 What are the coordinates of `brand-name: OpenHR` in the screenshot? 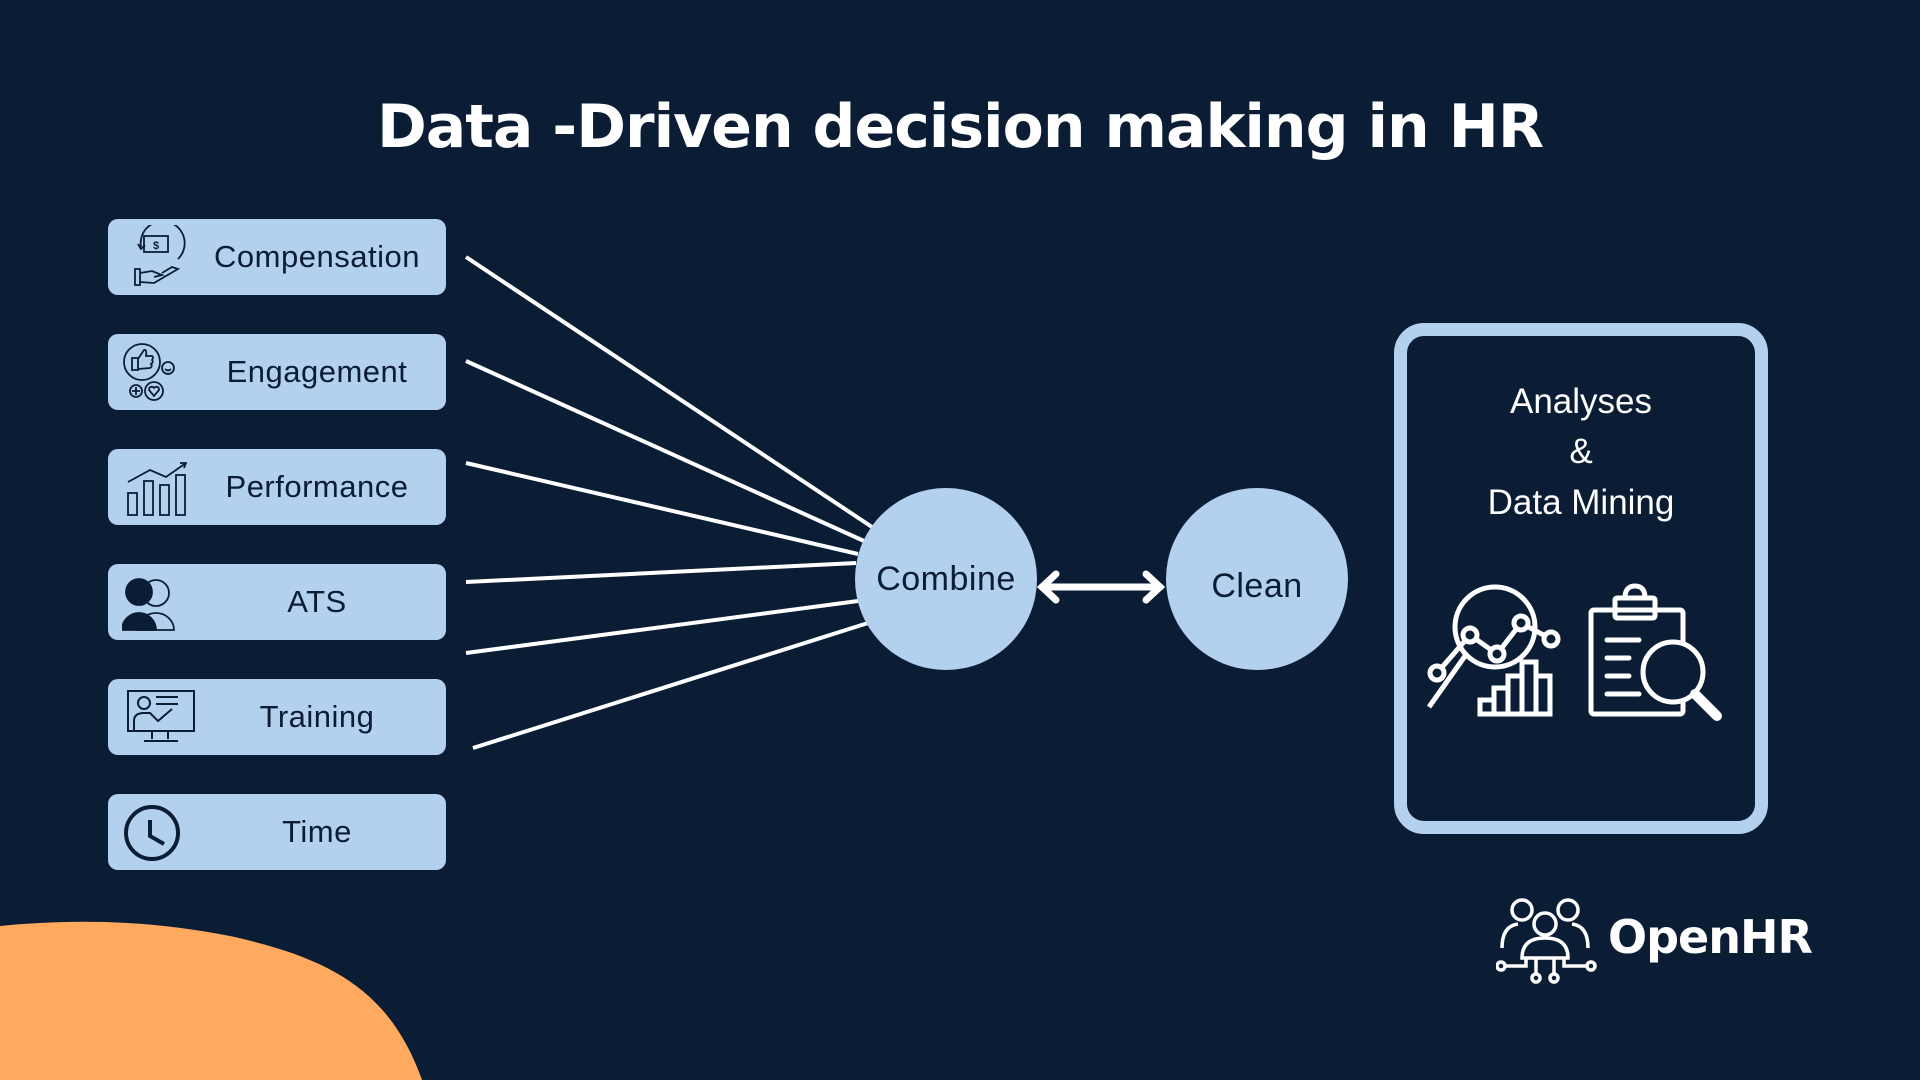 It's located at (1710, 937).